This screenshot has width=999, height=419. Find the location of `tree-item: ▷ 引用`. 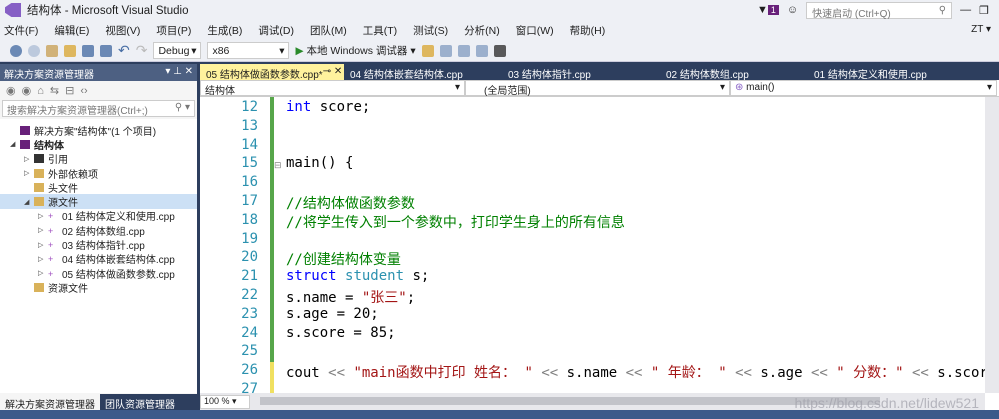

tree-item: ▷ 引用 is located at coordinates (98, 159).